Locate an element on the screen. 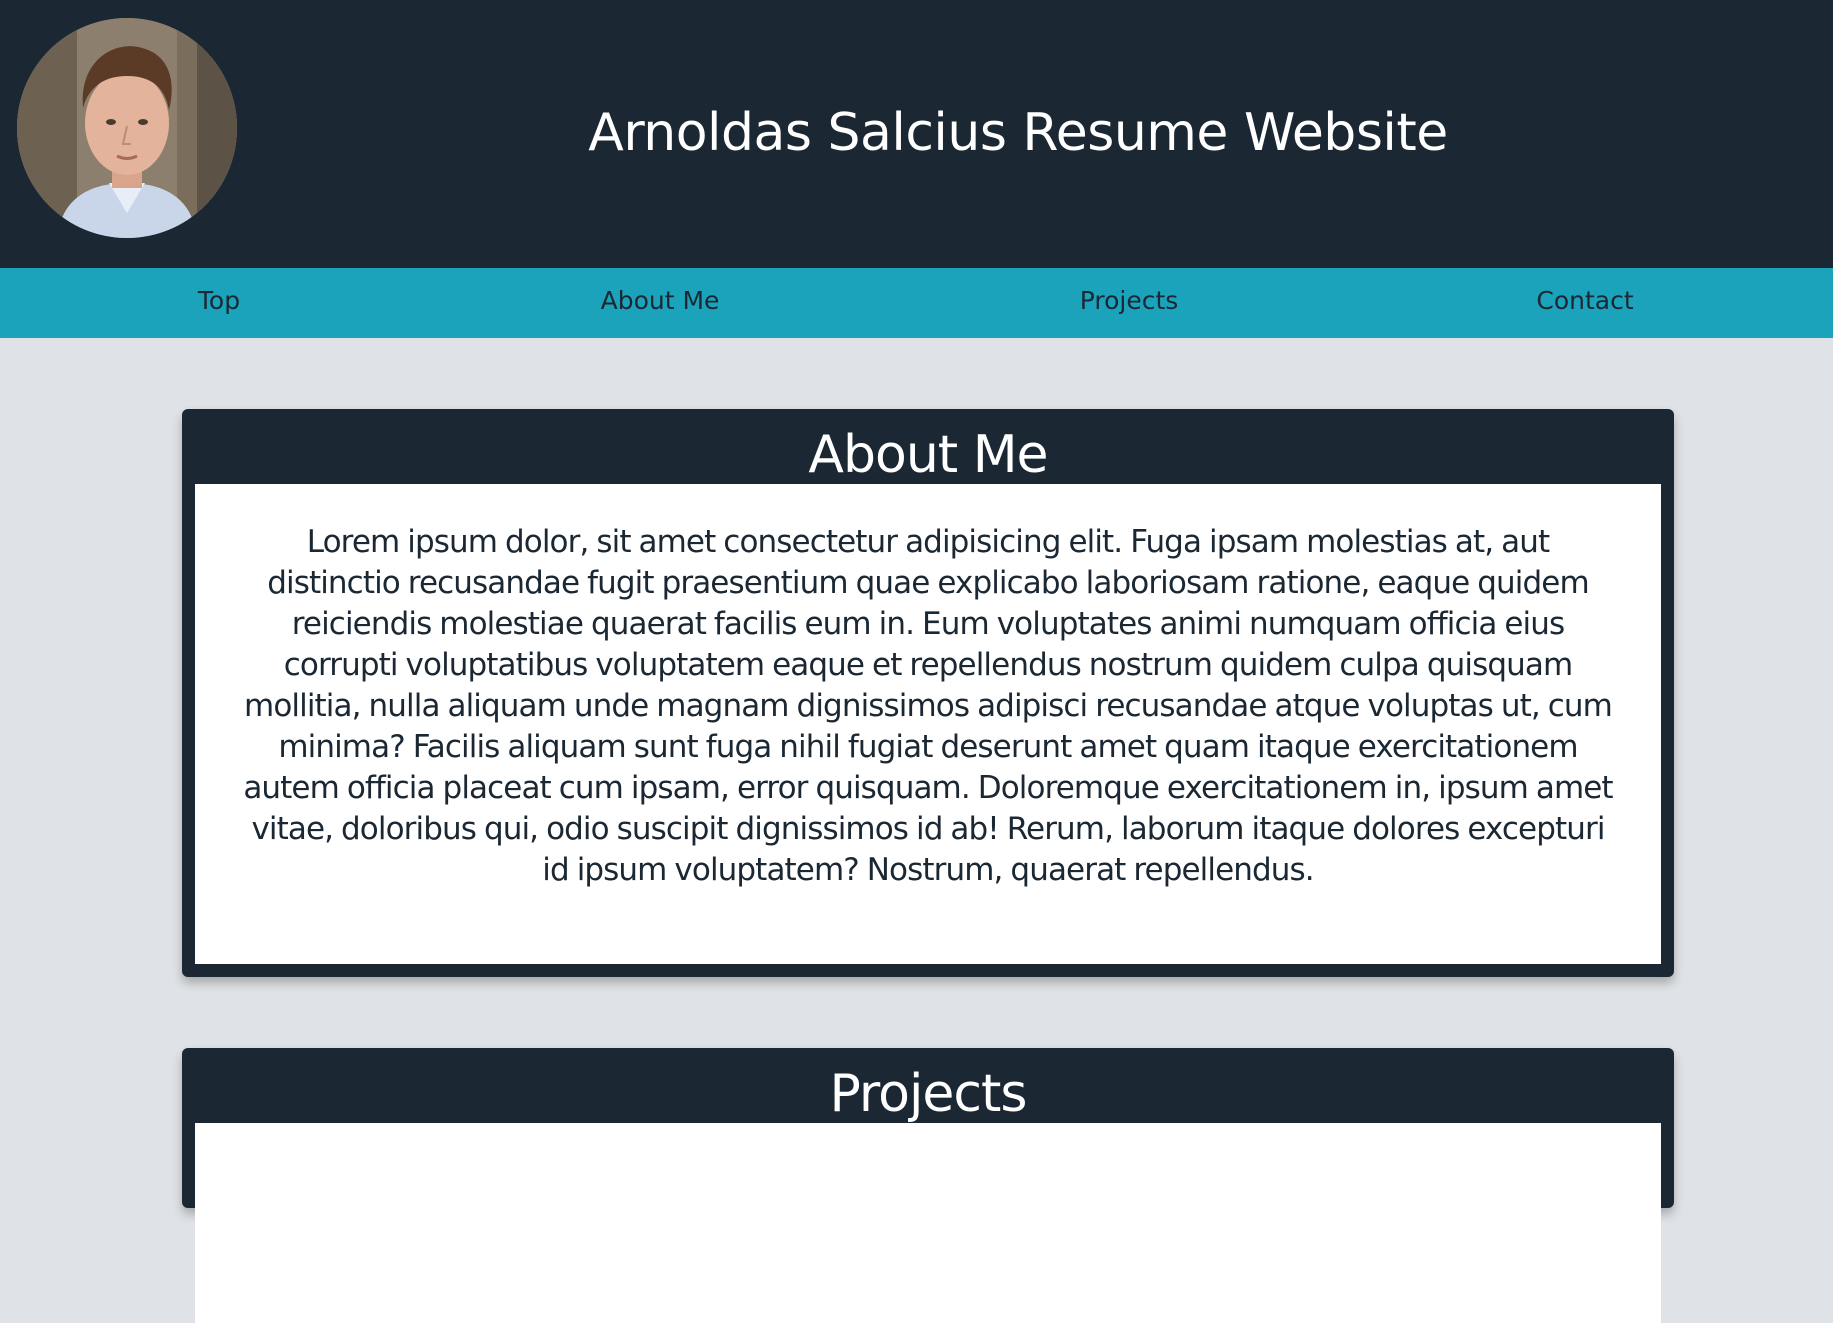  site-title: Arnoldas Salcius Resume Website is located at coordinates (1018, 133).